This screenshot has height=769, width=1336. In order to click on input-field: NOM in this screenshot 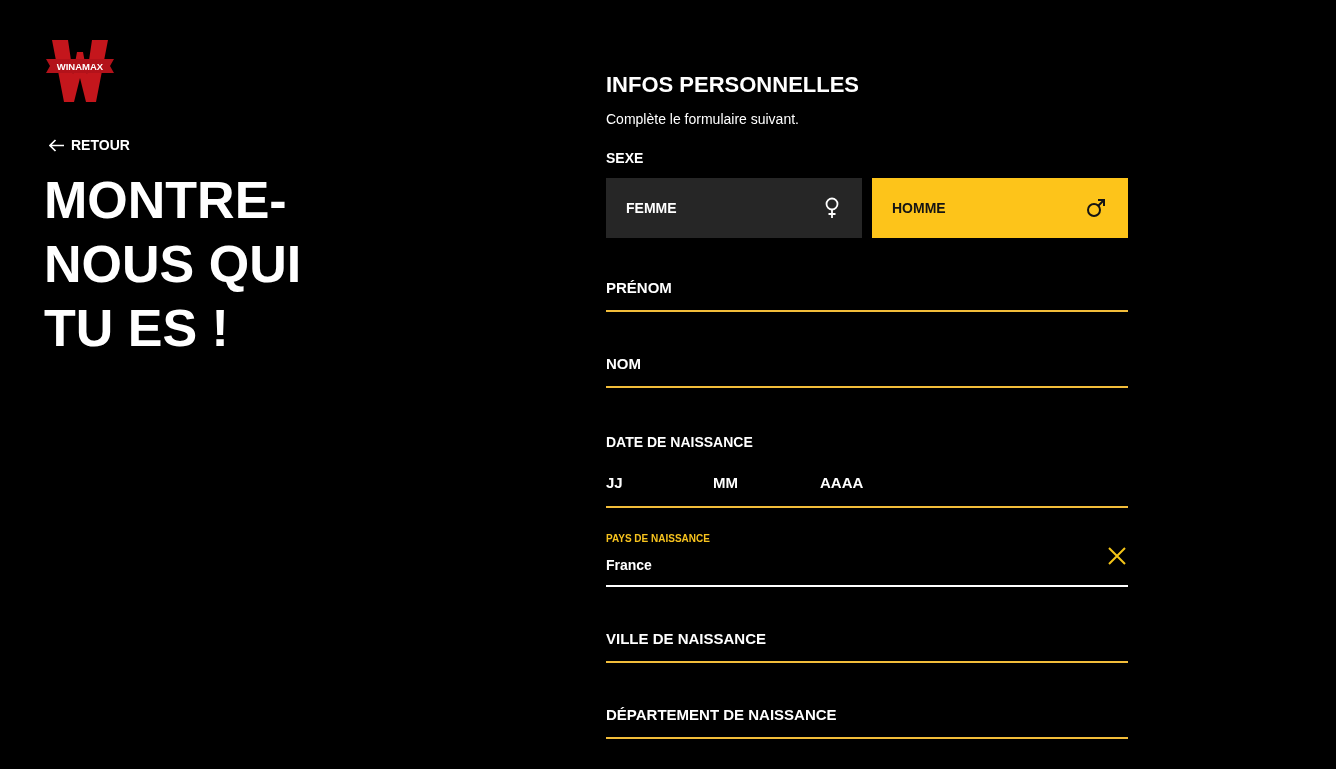, I will do `click(867, 364)`.